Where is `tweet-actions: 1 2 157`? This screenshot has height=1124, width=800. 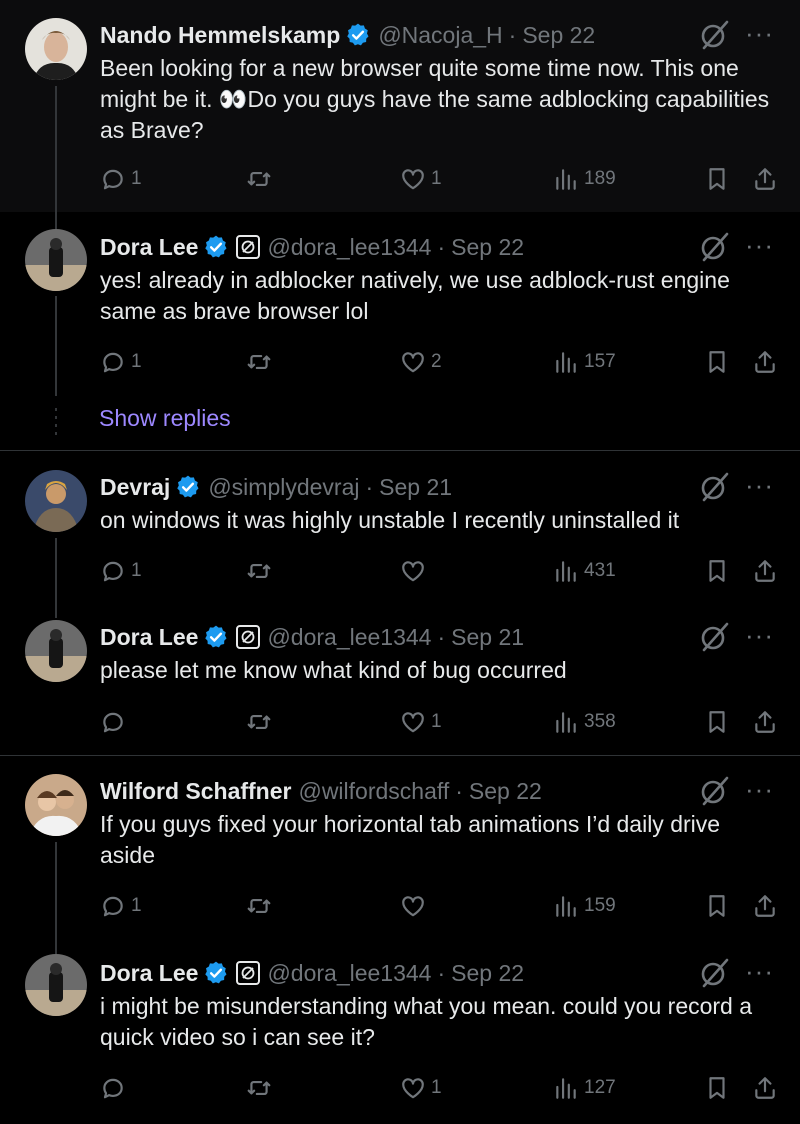
tweet-actions: 1 2 157 is located at coordinates (440, 362).